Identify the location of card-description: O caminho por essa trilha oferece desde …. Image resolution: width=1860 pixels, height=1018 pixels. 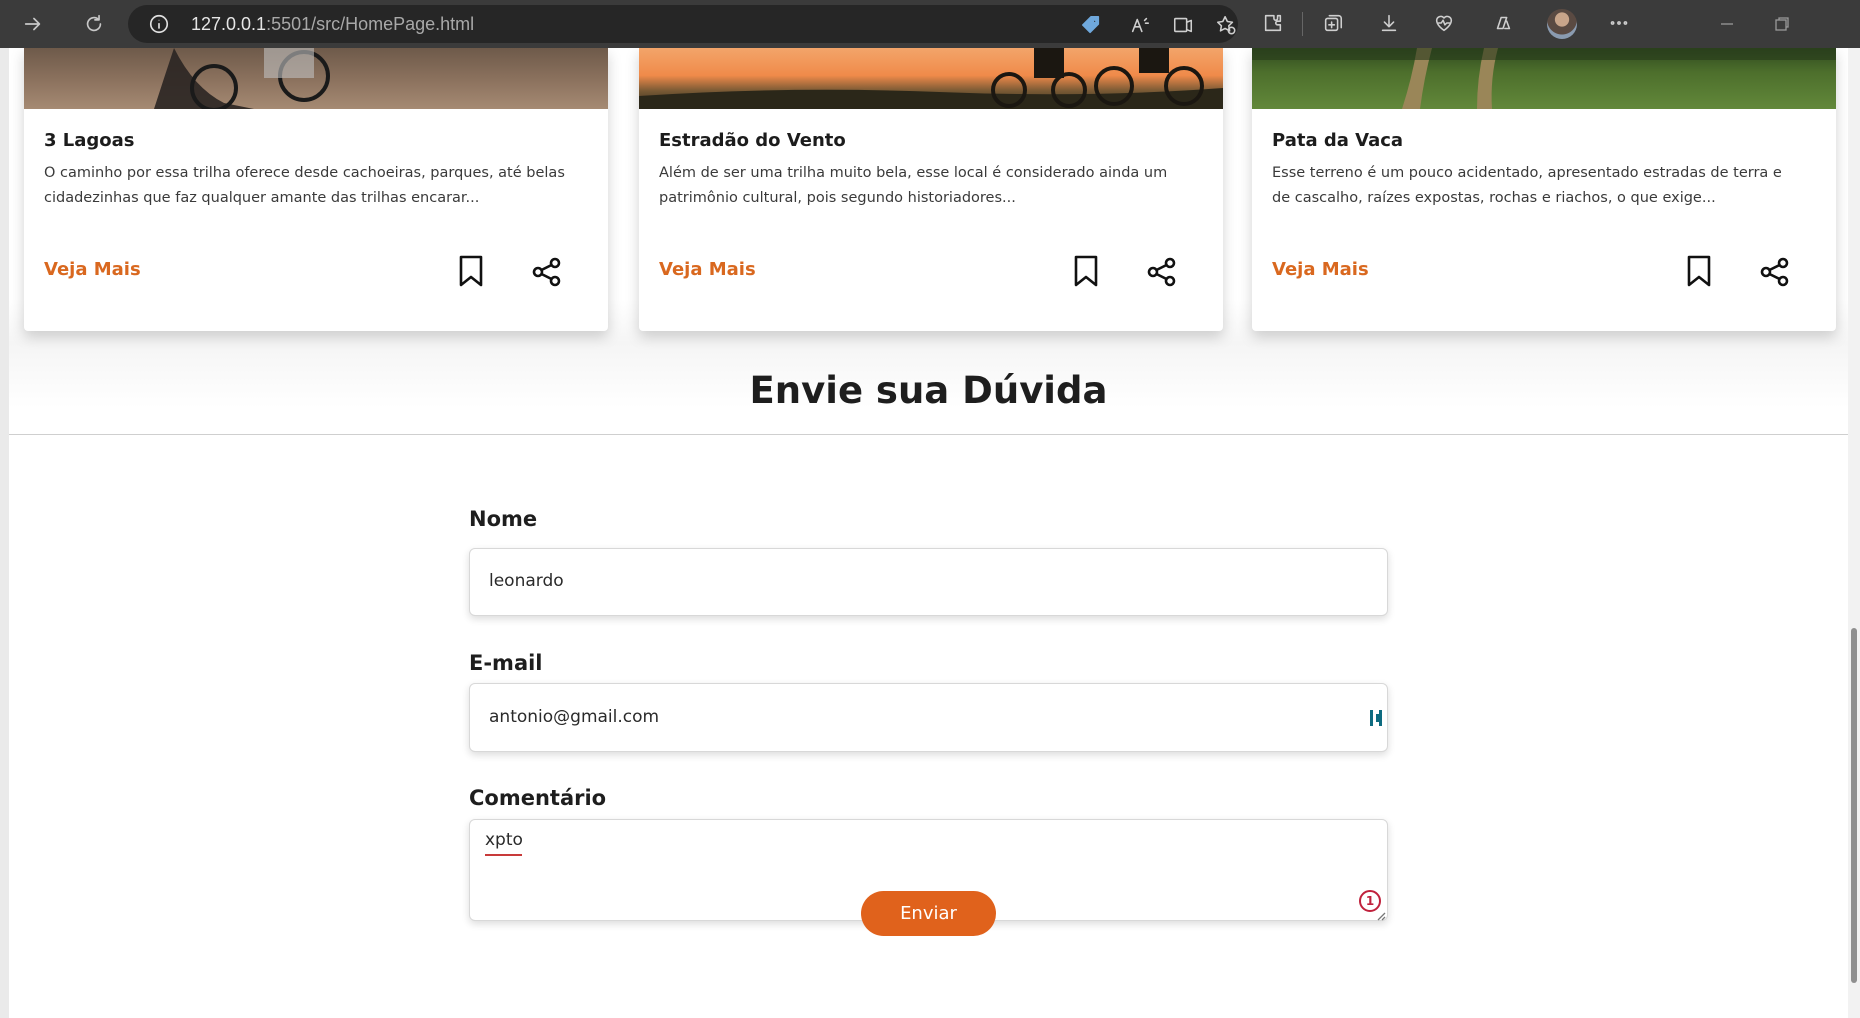
(304, 185).